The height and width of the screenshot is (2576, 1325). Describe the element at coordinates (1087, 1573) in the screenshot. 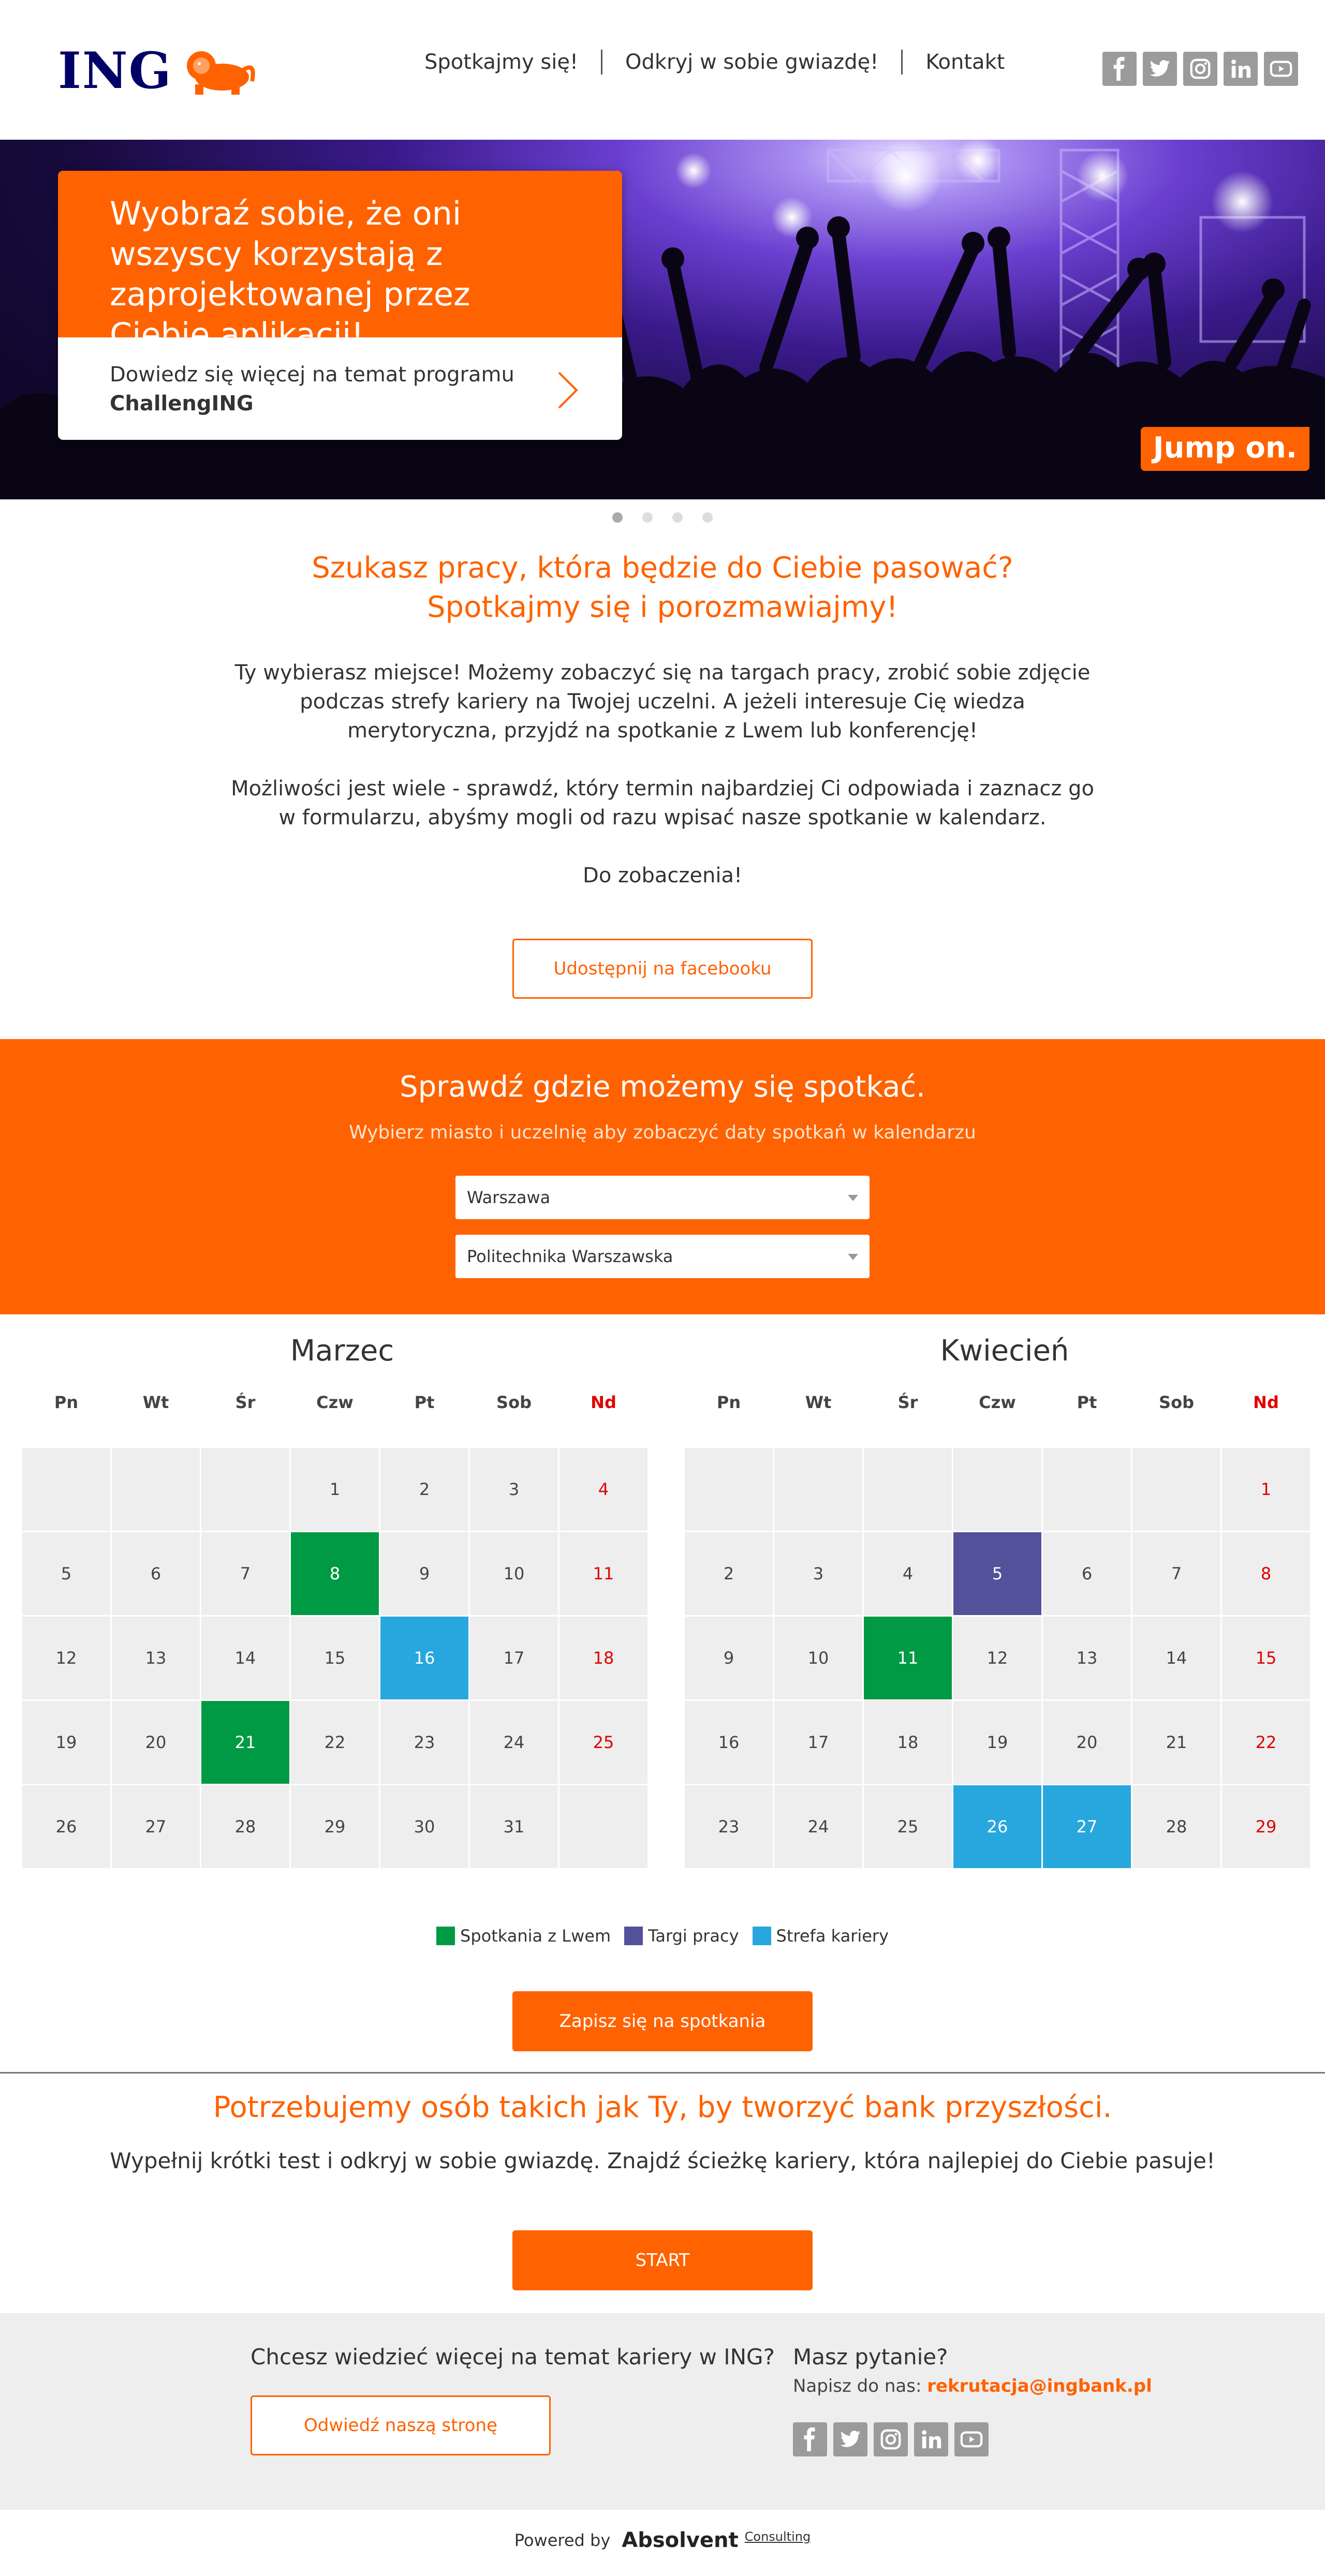

I see `calendar-day: 6` at that location.